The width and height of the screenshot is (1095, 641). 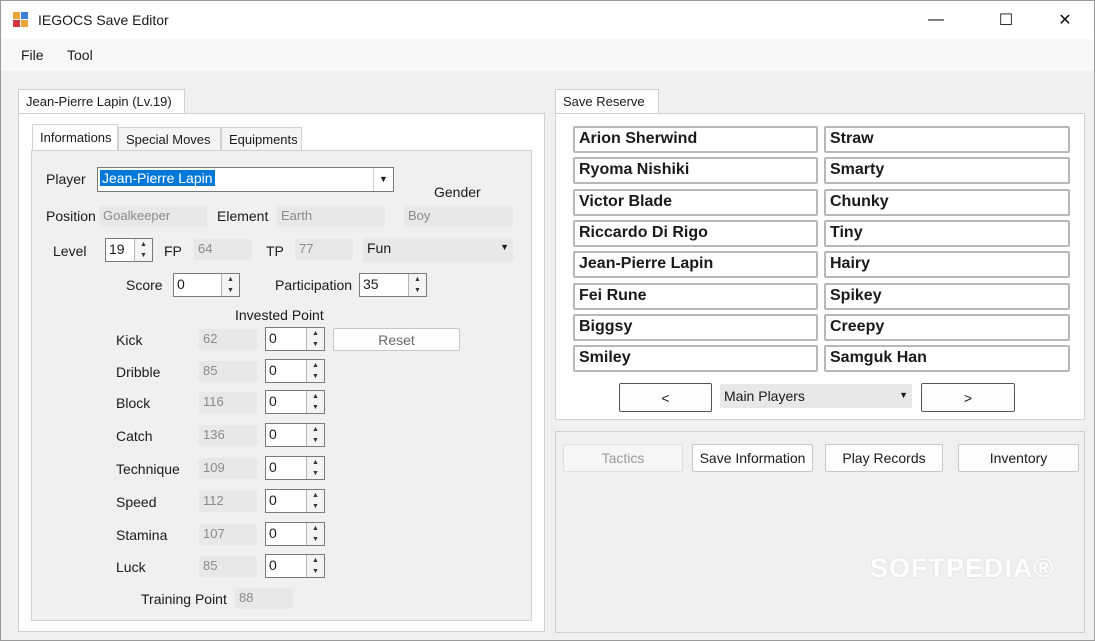 What do you see at coordinates (947, 358) in the screenshot?
I see `reserve-player-button: Samguk Han` at bounding box center [947, 358].